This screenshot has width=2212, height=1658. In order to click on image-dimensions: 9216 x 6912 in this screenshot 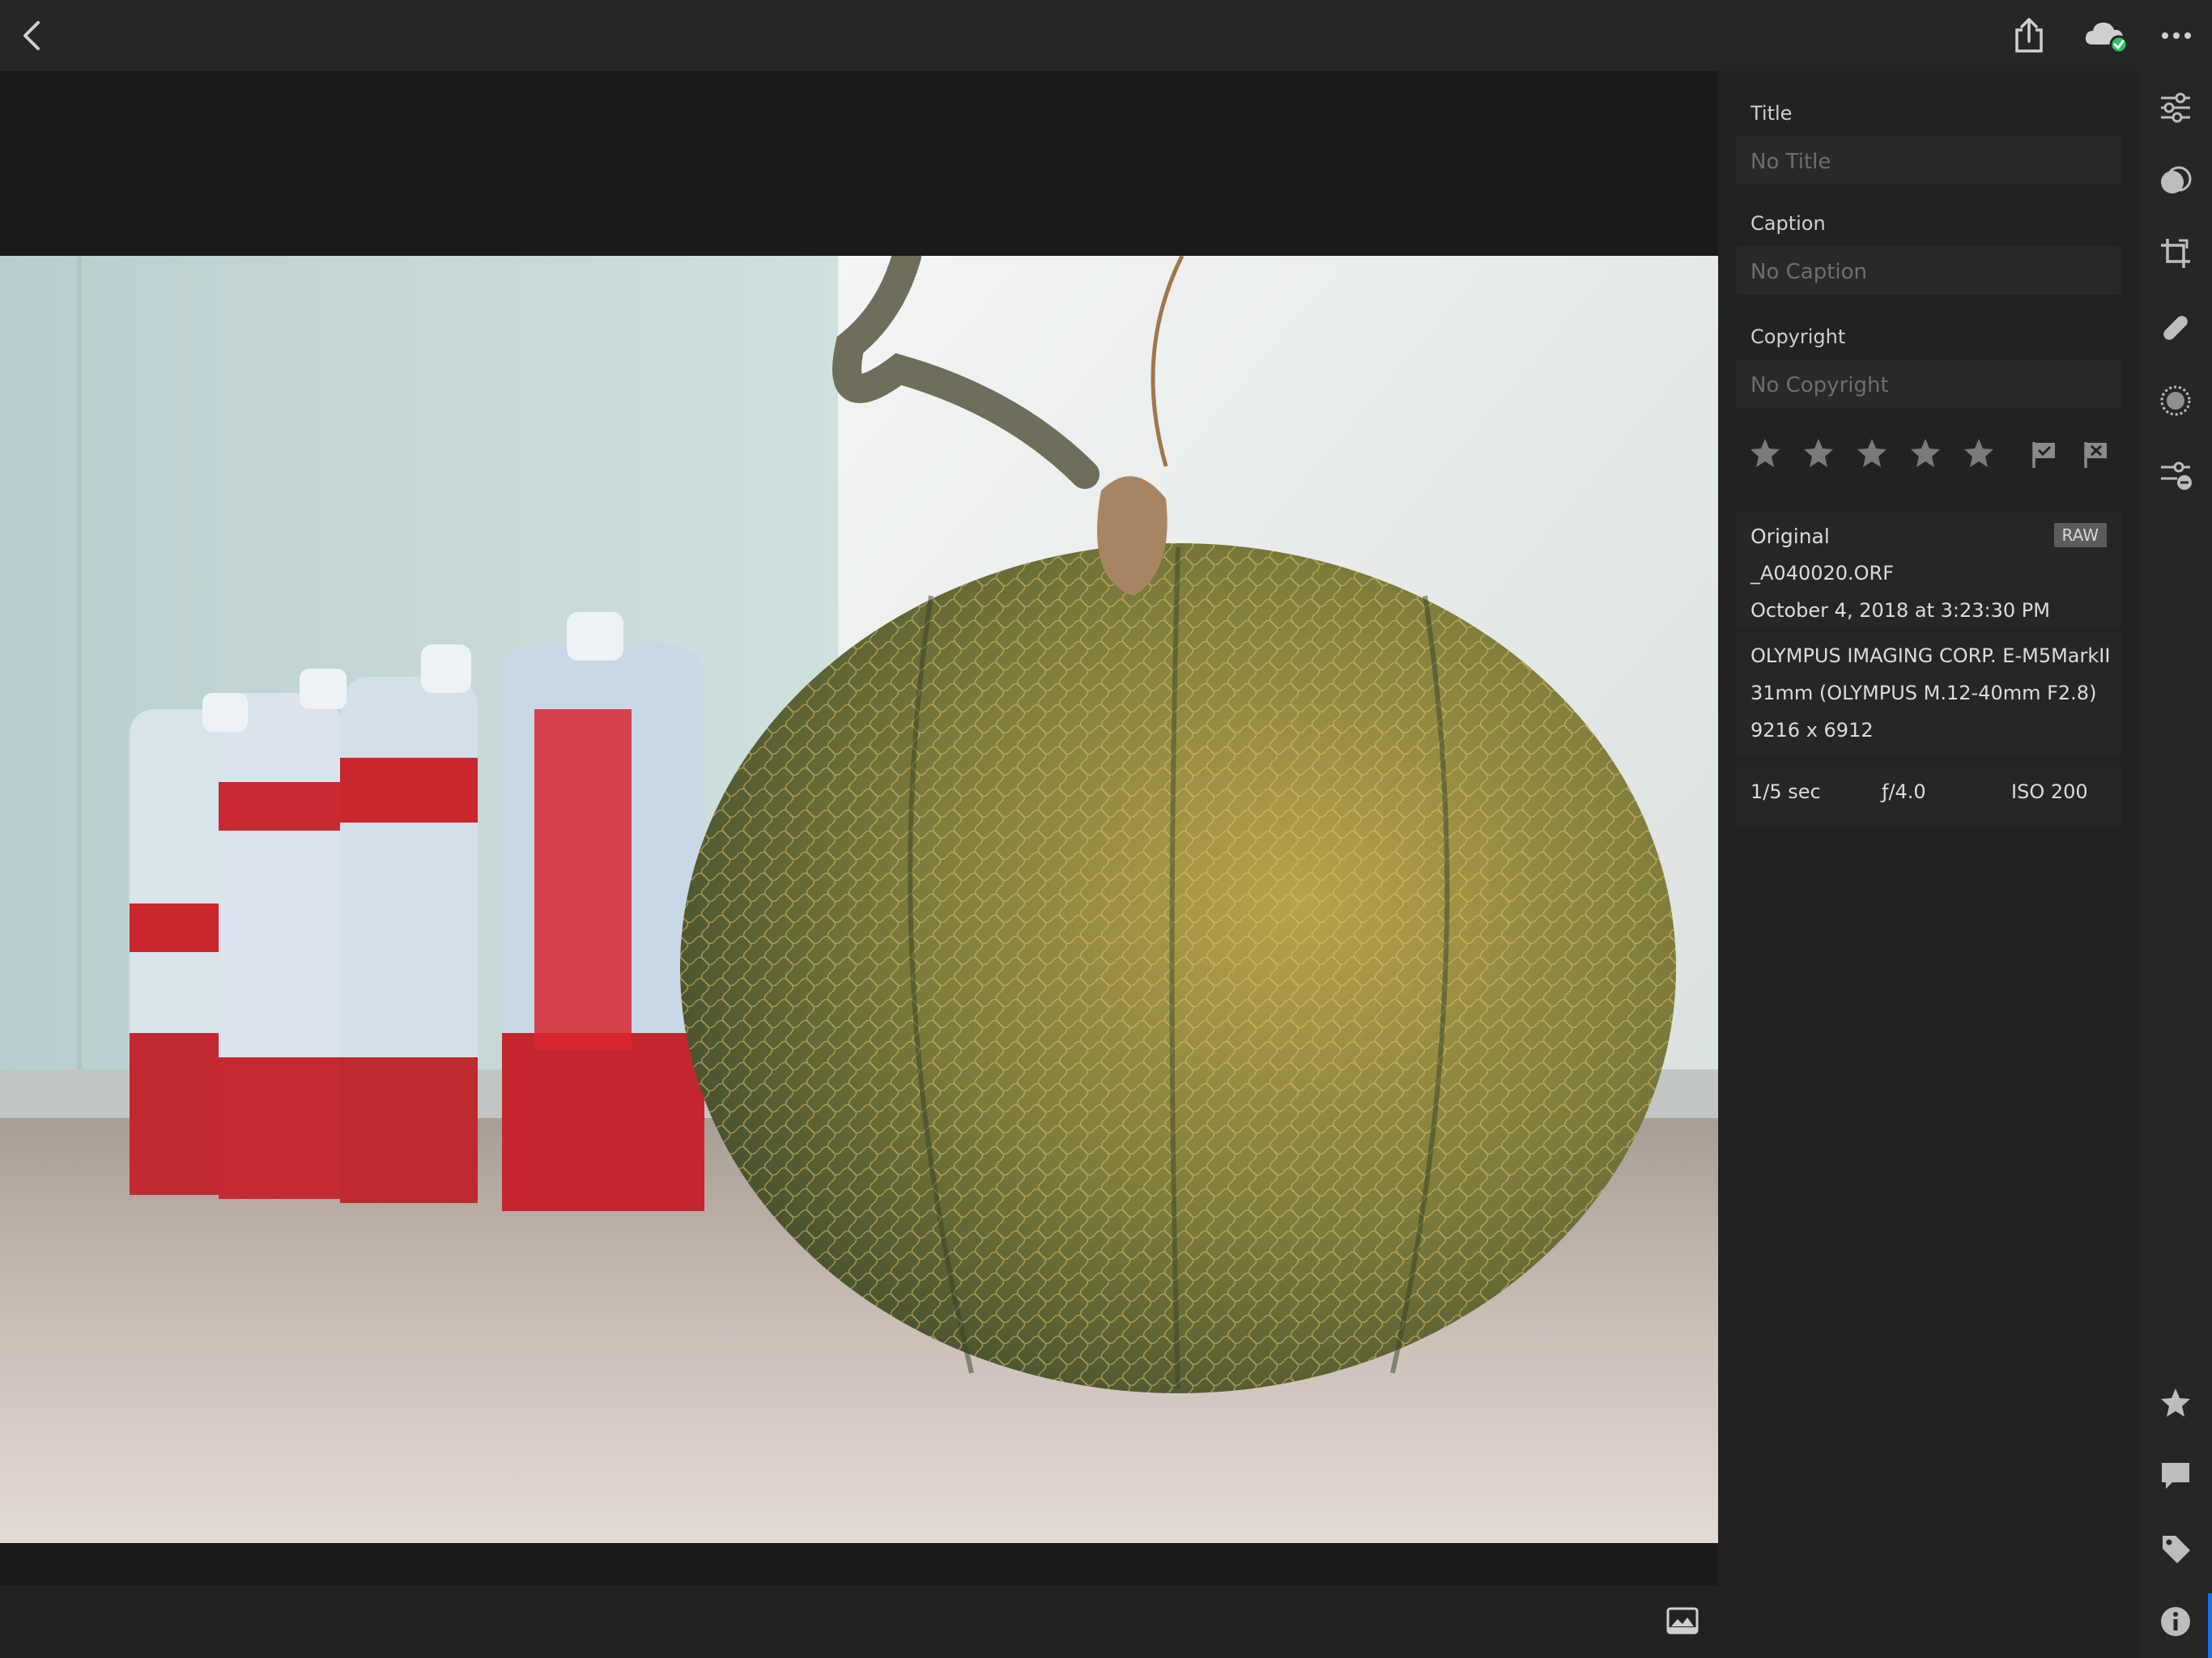, I will do `click(1812, 730)`.